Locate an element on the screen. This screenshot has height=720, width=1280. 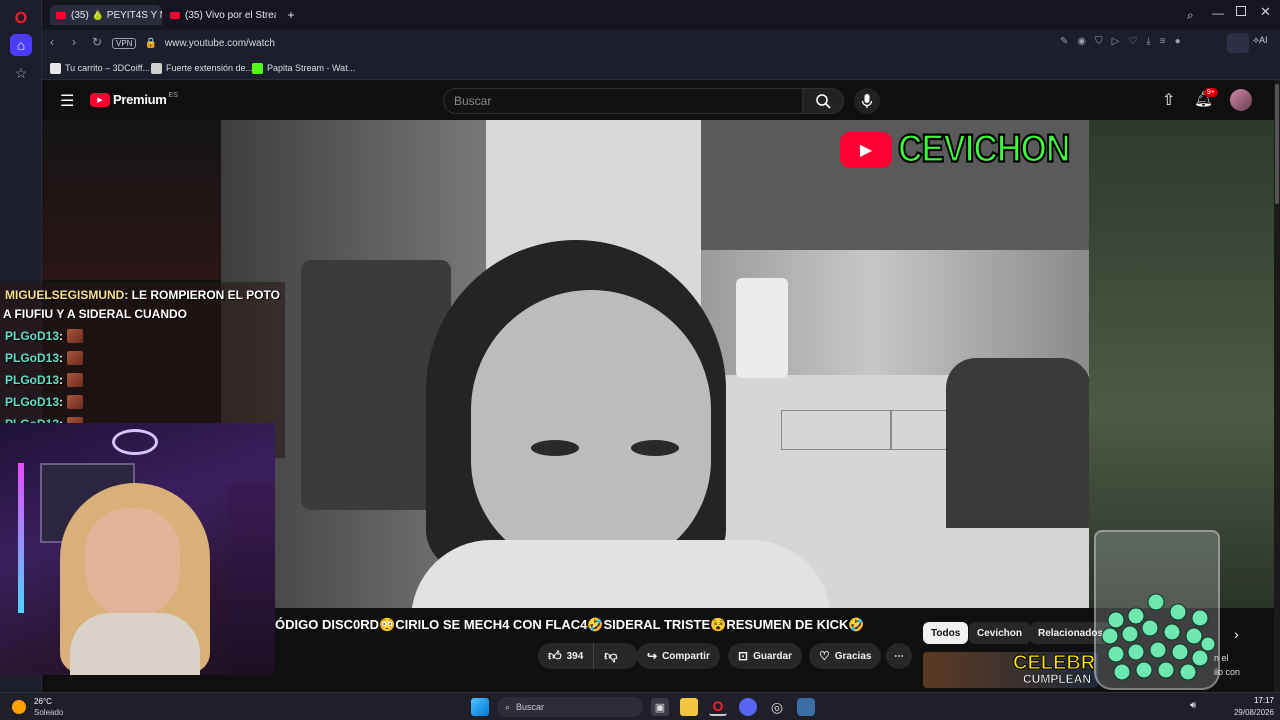
related-video-thumbnail: CELEBR CUMPLEAN is located at coordinates (1010, 670).